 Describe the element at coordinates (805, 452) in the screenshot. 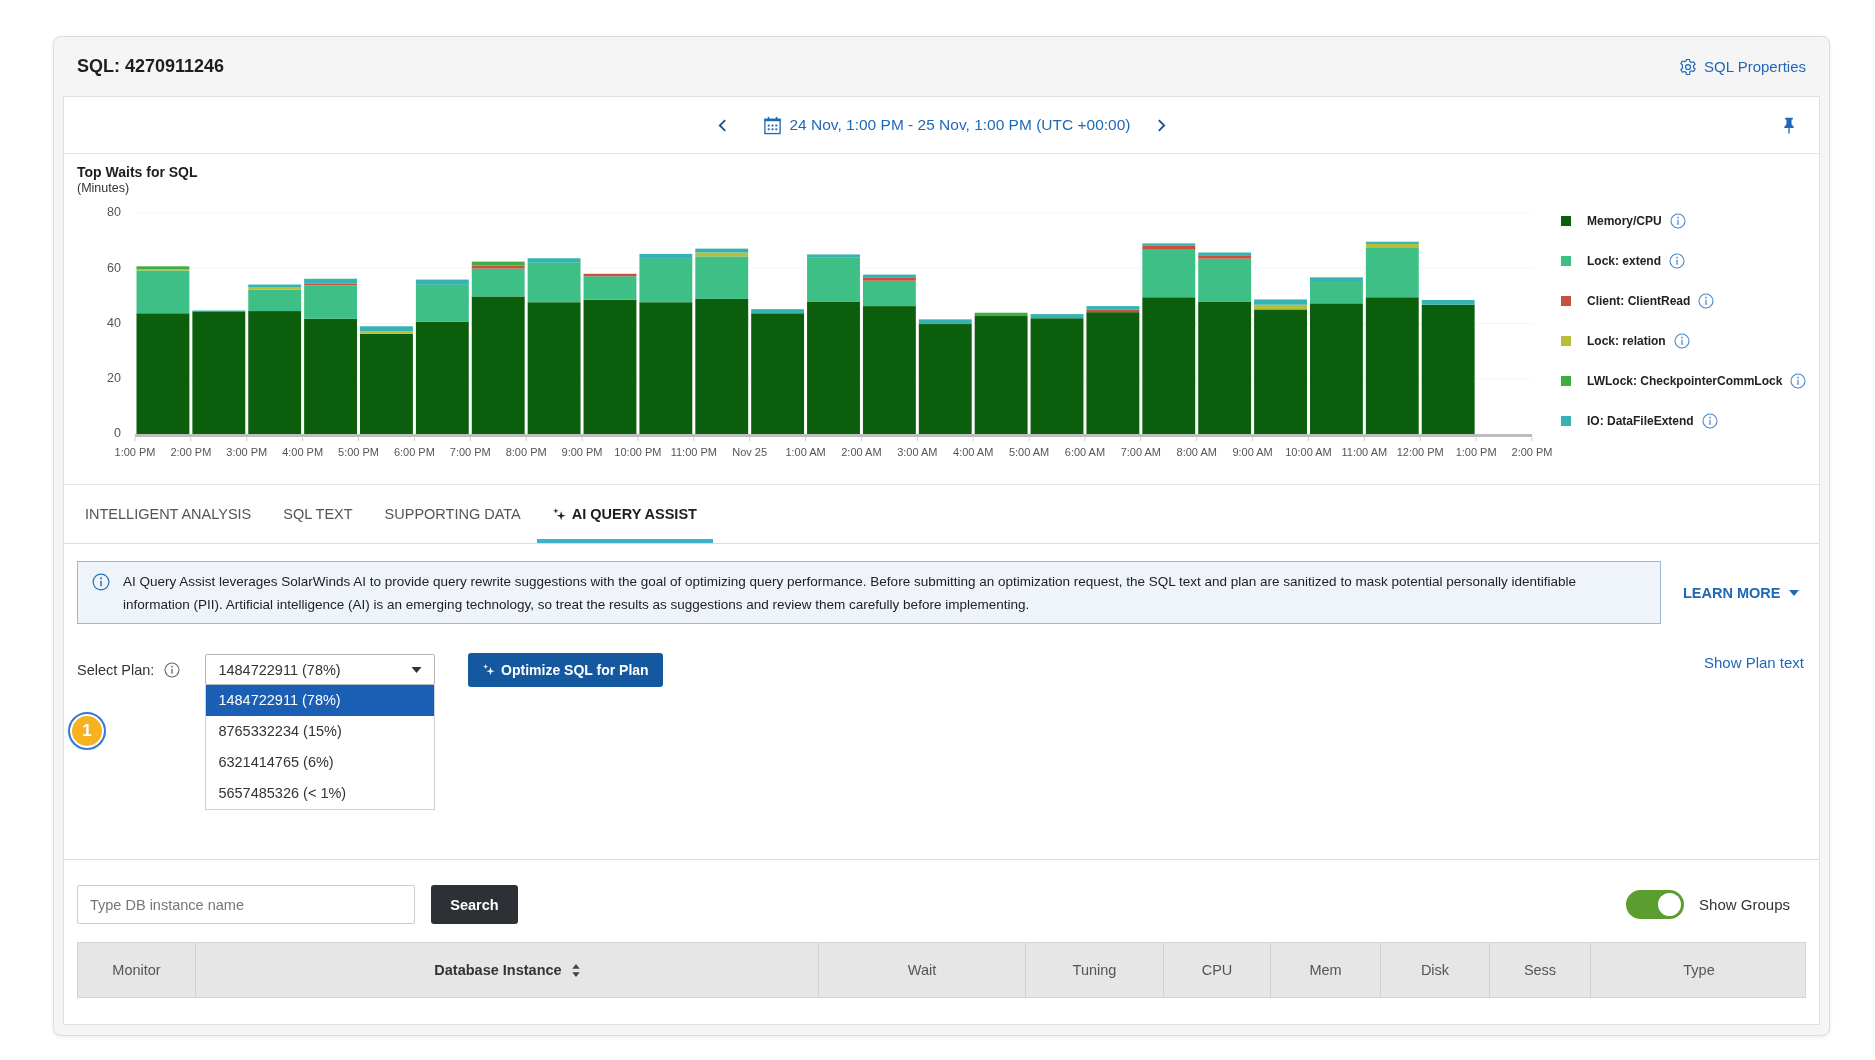

I see `x-axis-label: 1:00 AM` at that location.